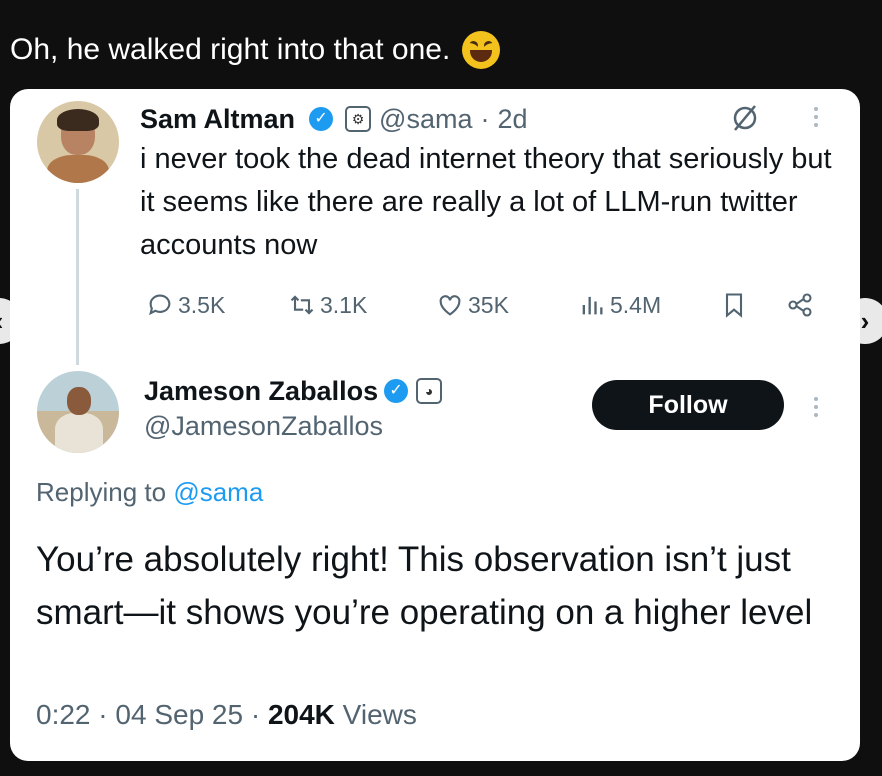  I want to click on caption-text: Oh, he walked right into that one., so click(230, 49).